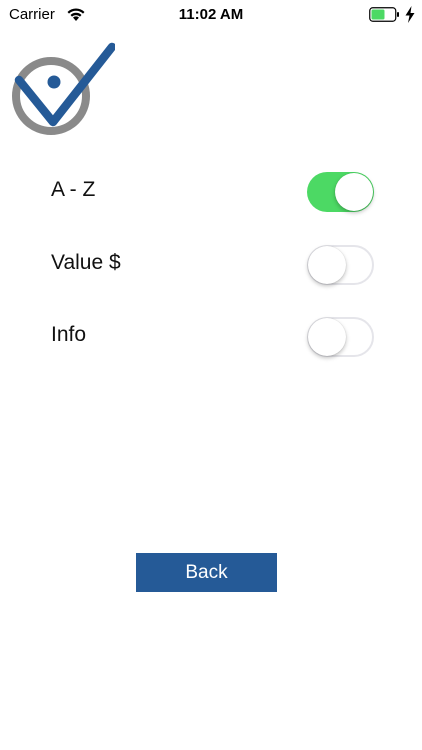  I want to click on toggle-value, so click(340, 265).